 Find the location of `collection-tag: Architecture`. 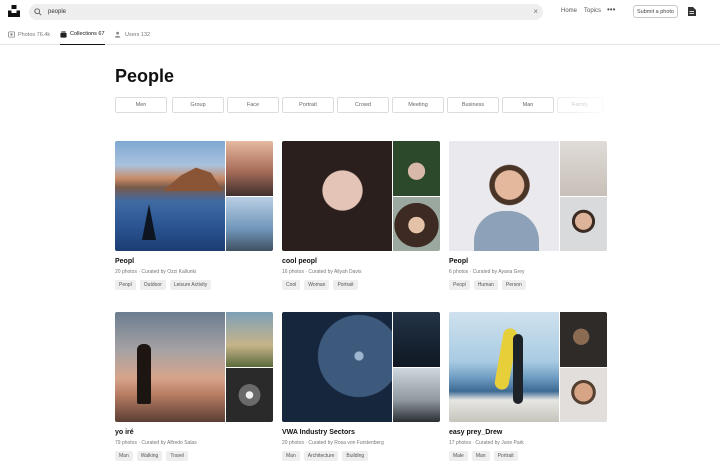

collection-tag: Architecture is located at coordinates (321, 456).